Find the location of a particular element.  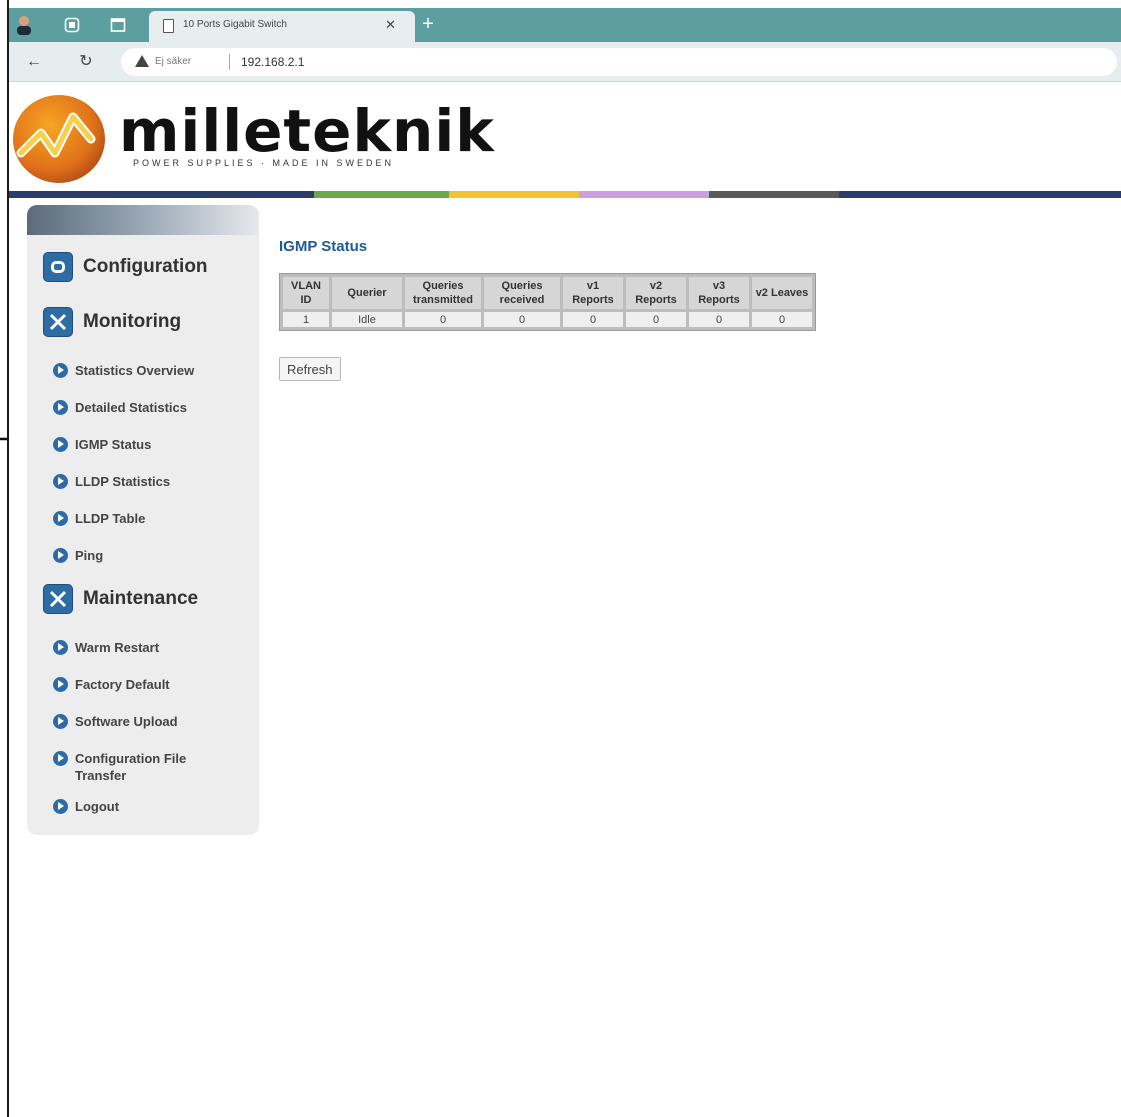

sidebar-item-lldp-statistics: LLDP Statistics is located at coordinates (111, 481).